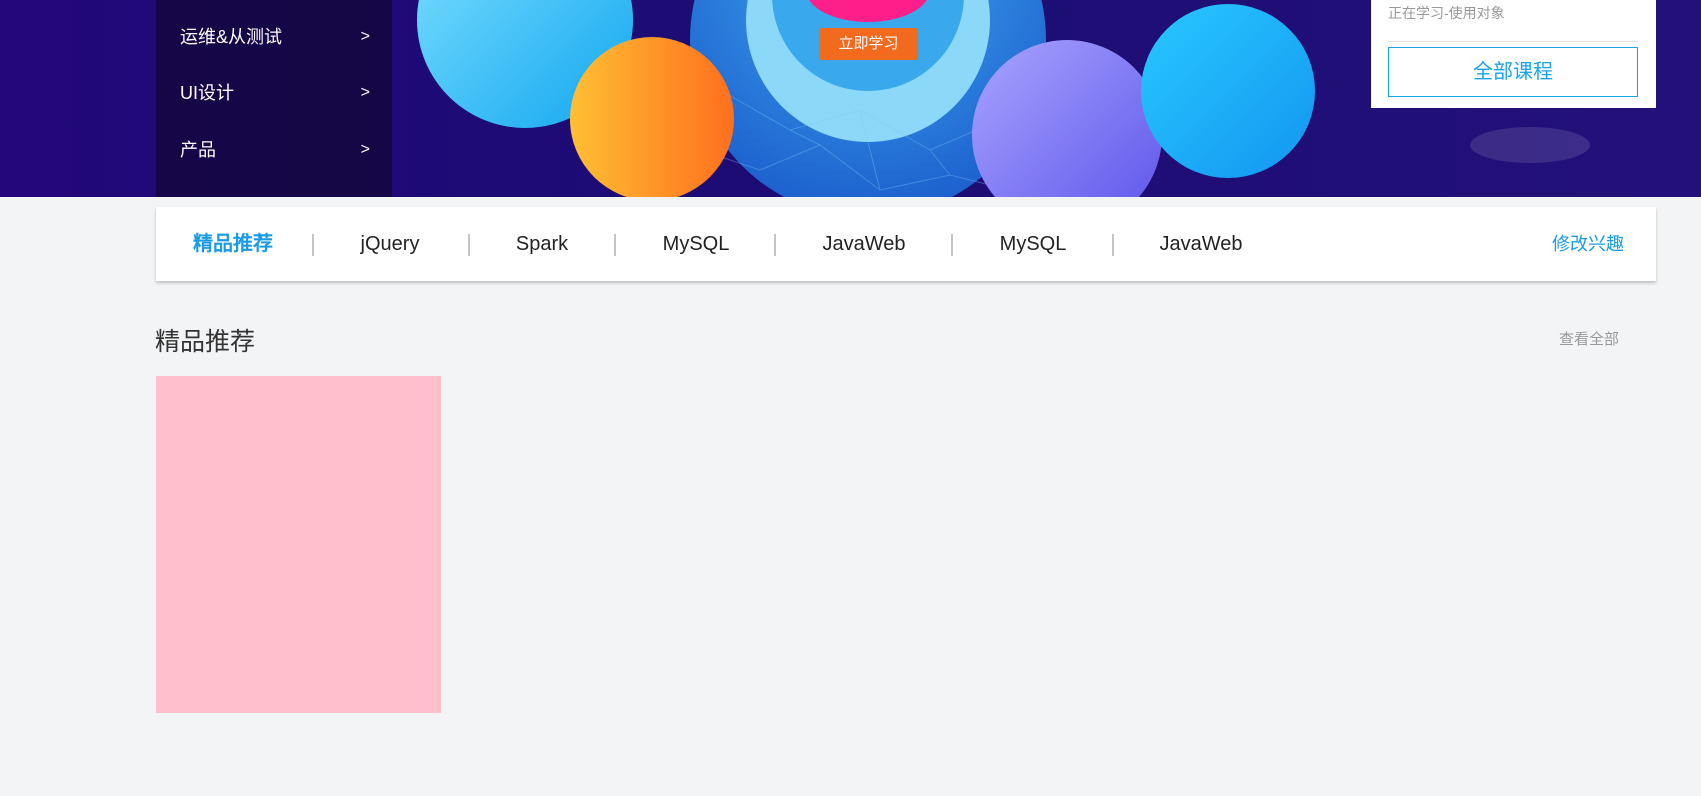 Image resolution: width=1701 pixels, height=796 pixels. I want to click on all-courses-button: 全部课程, so click(1513, 72).